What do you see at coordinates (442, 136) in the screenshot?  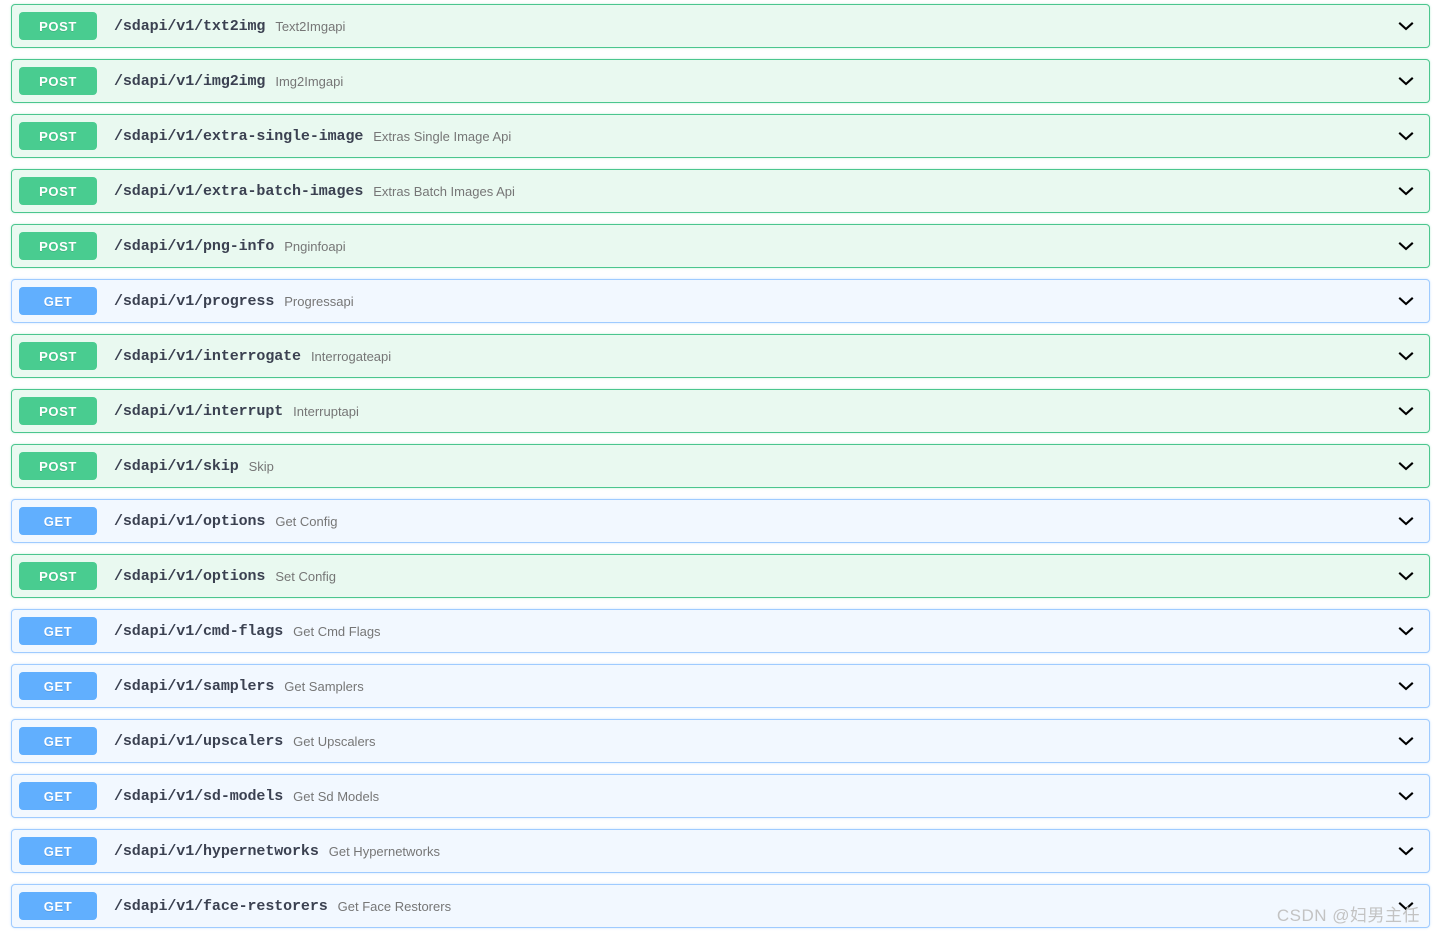 I see `operation-summary: Extras Single Image Api` at bounding box center [442, 136].